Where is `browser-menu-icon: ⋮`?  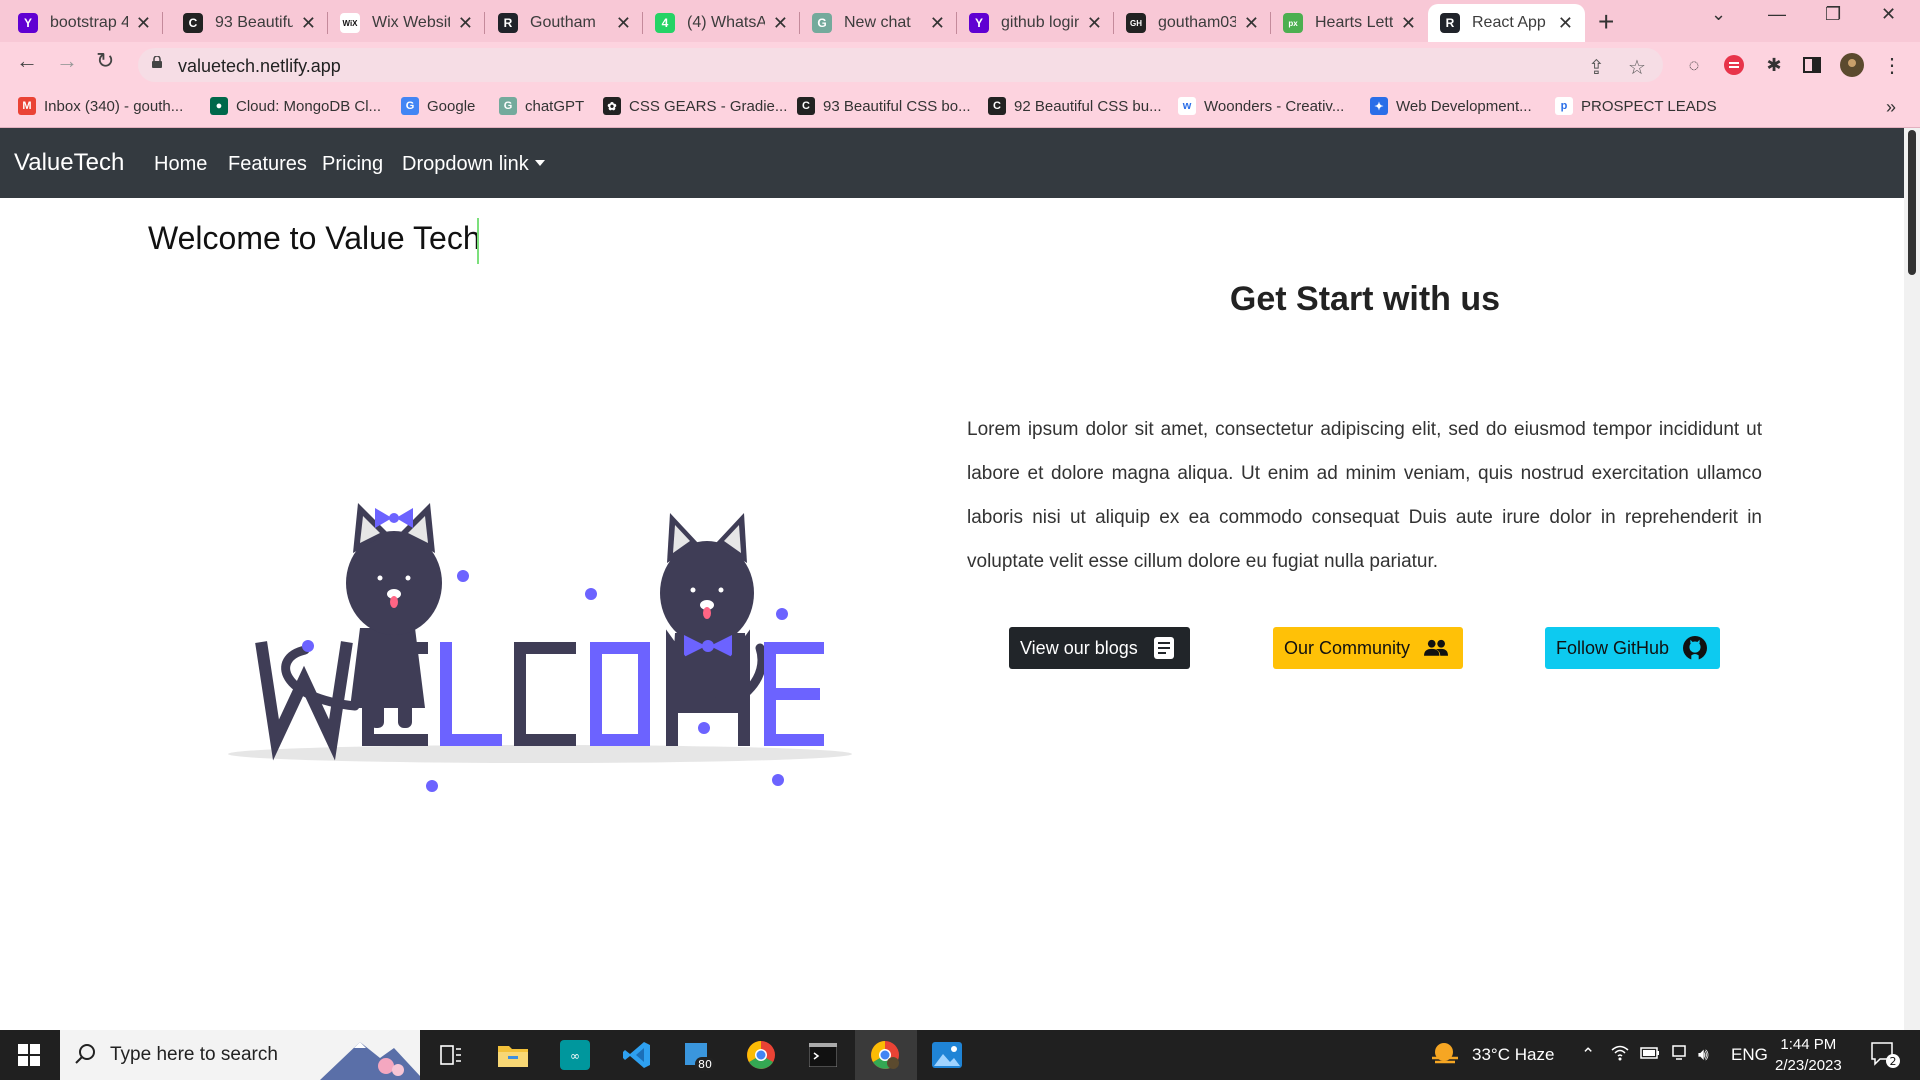
browser-menu-icon: ⋮ is located at coordinates (1892, 65).